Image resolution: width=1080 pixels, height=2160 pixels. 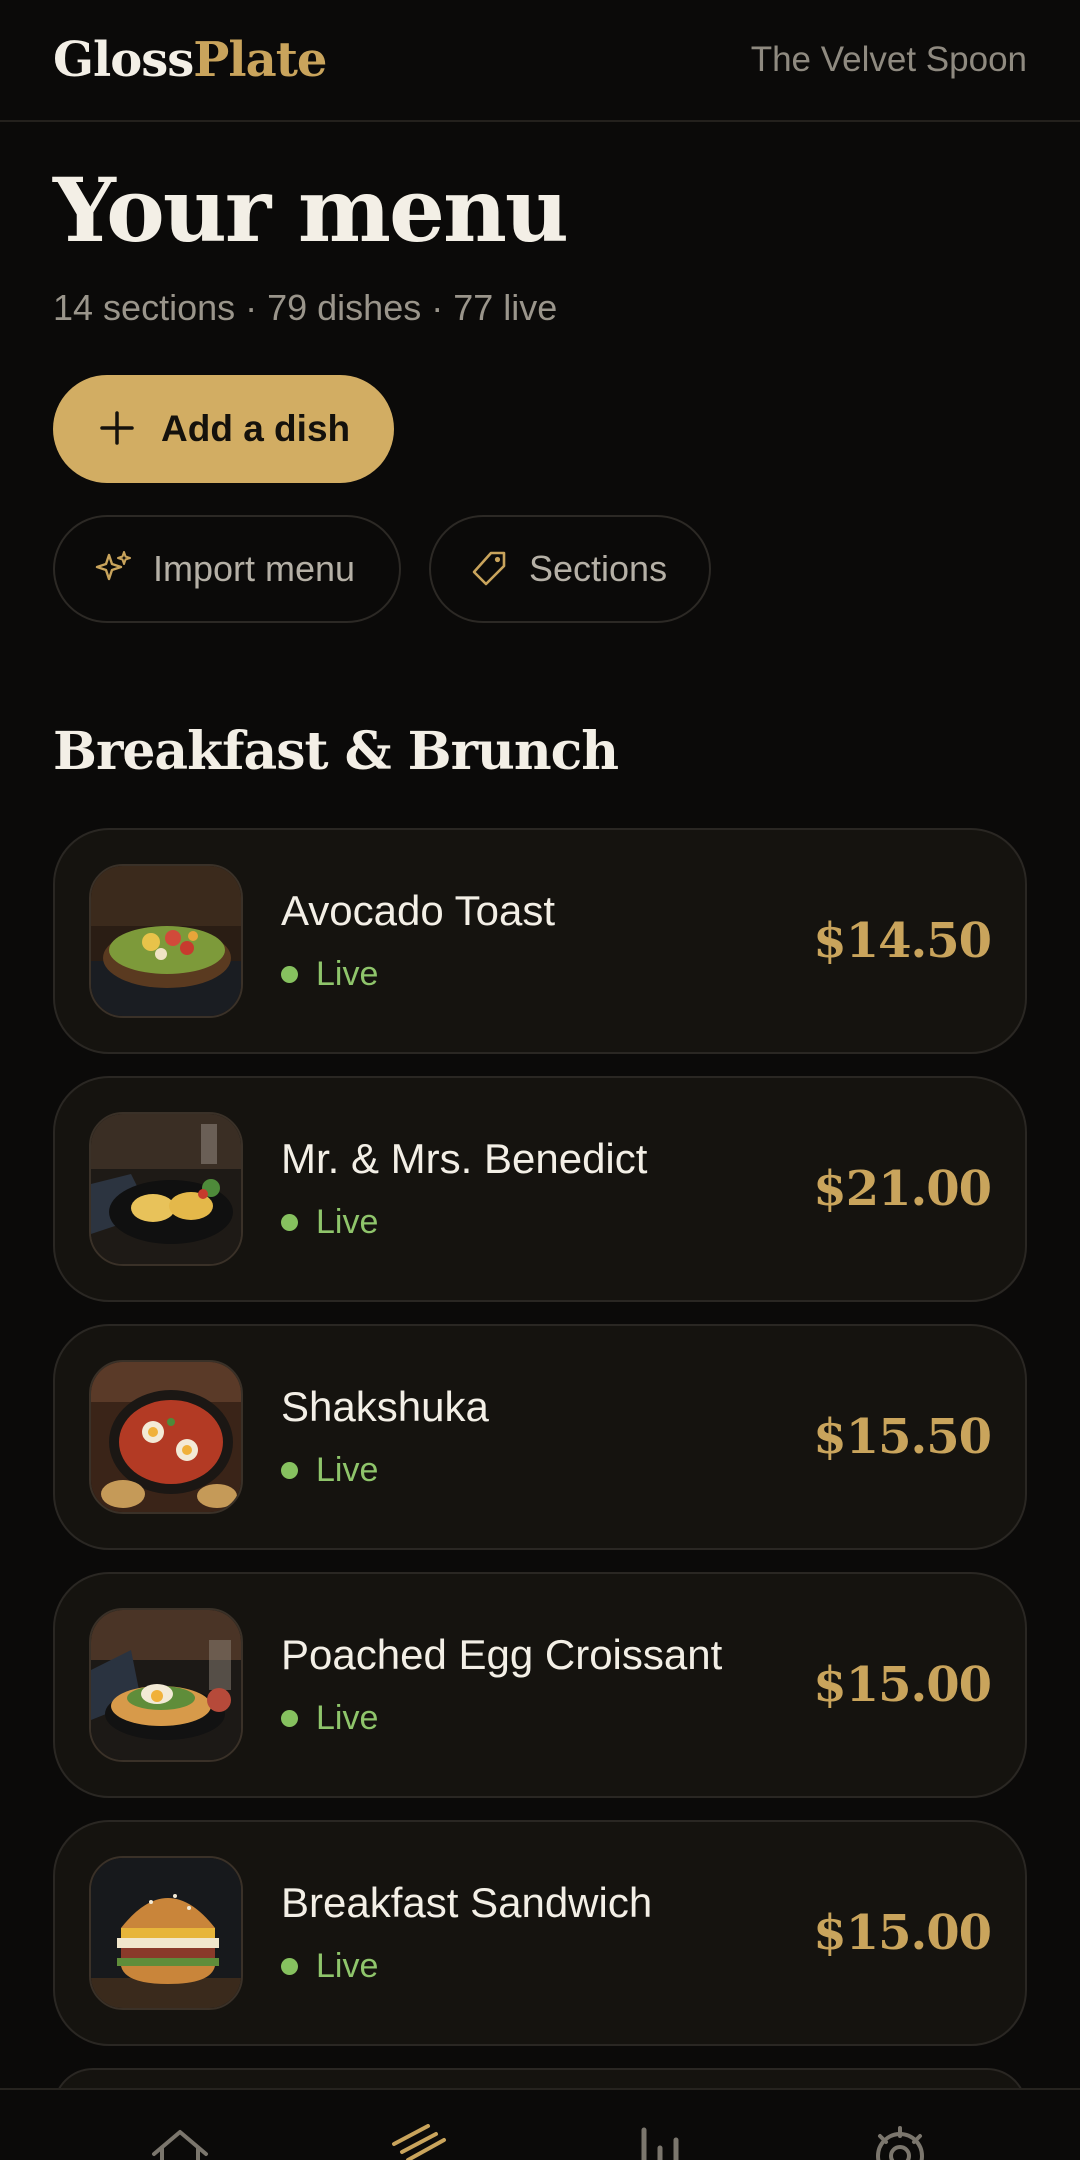 I want to click on dish-name: Poached Egg Croissant, so click(x=502, y=1655).